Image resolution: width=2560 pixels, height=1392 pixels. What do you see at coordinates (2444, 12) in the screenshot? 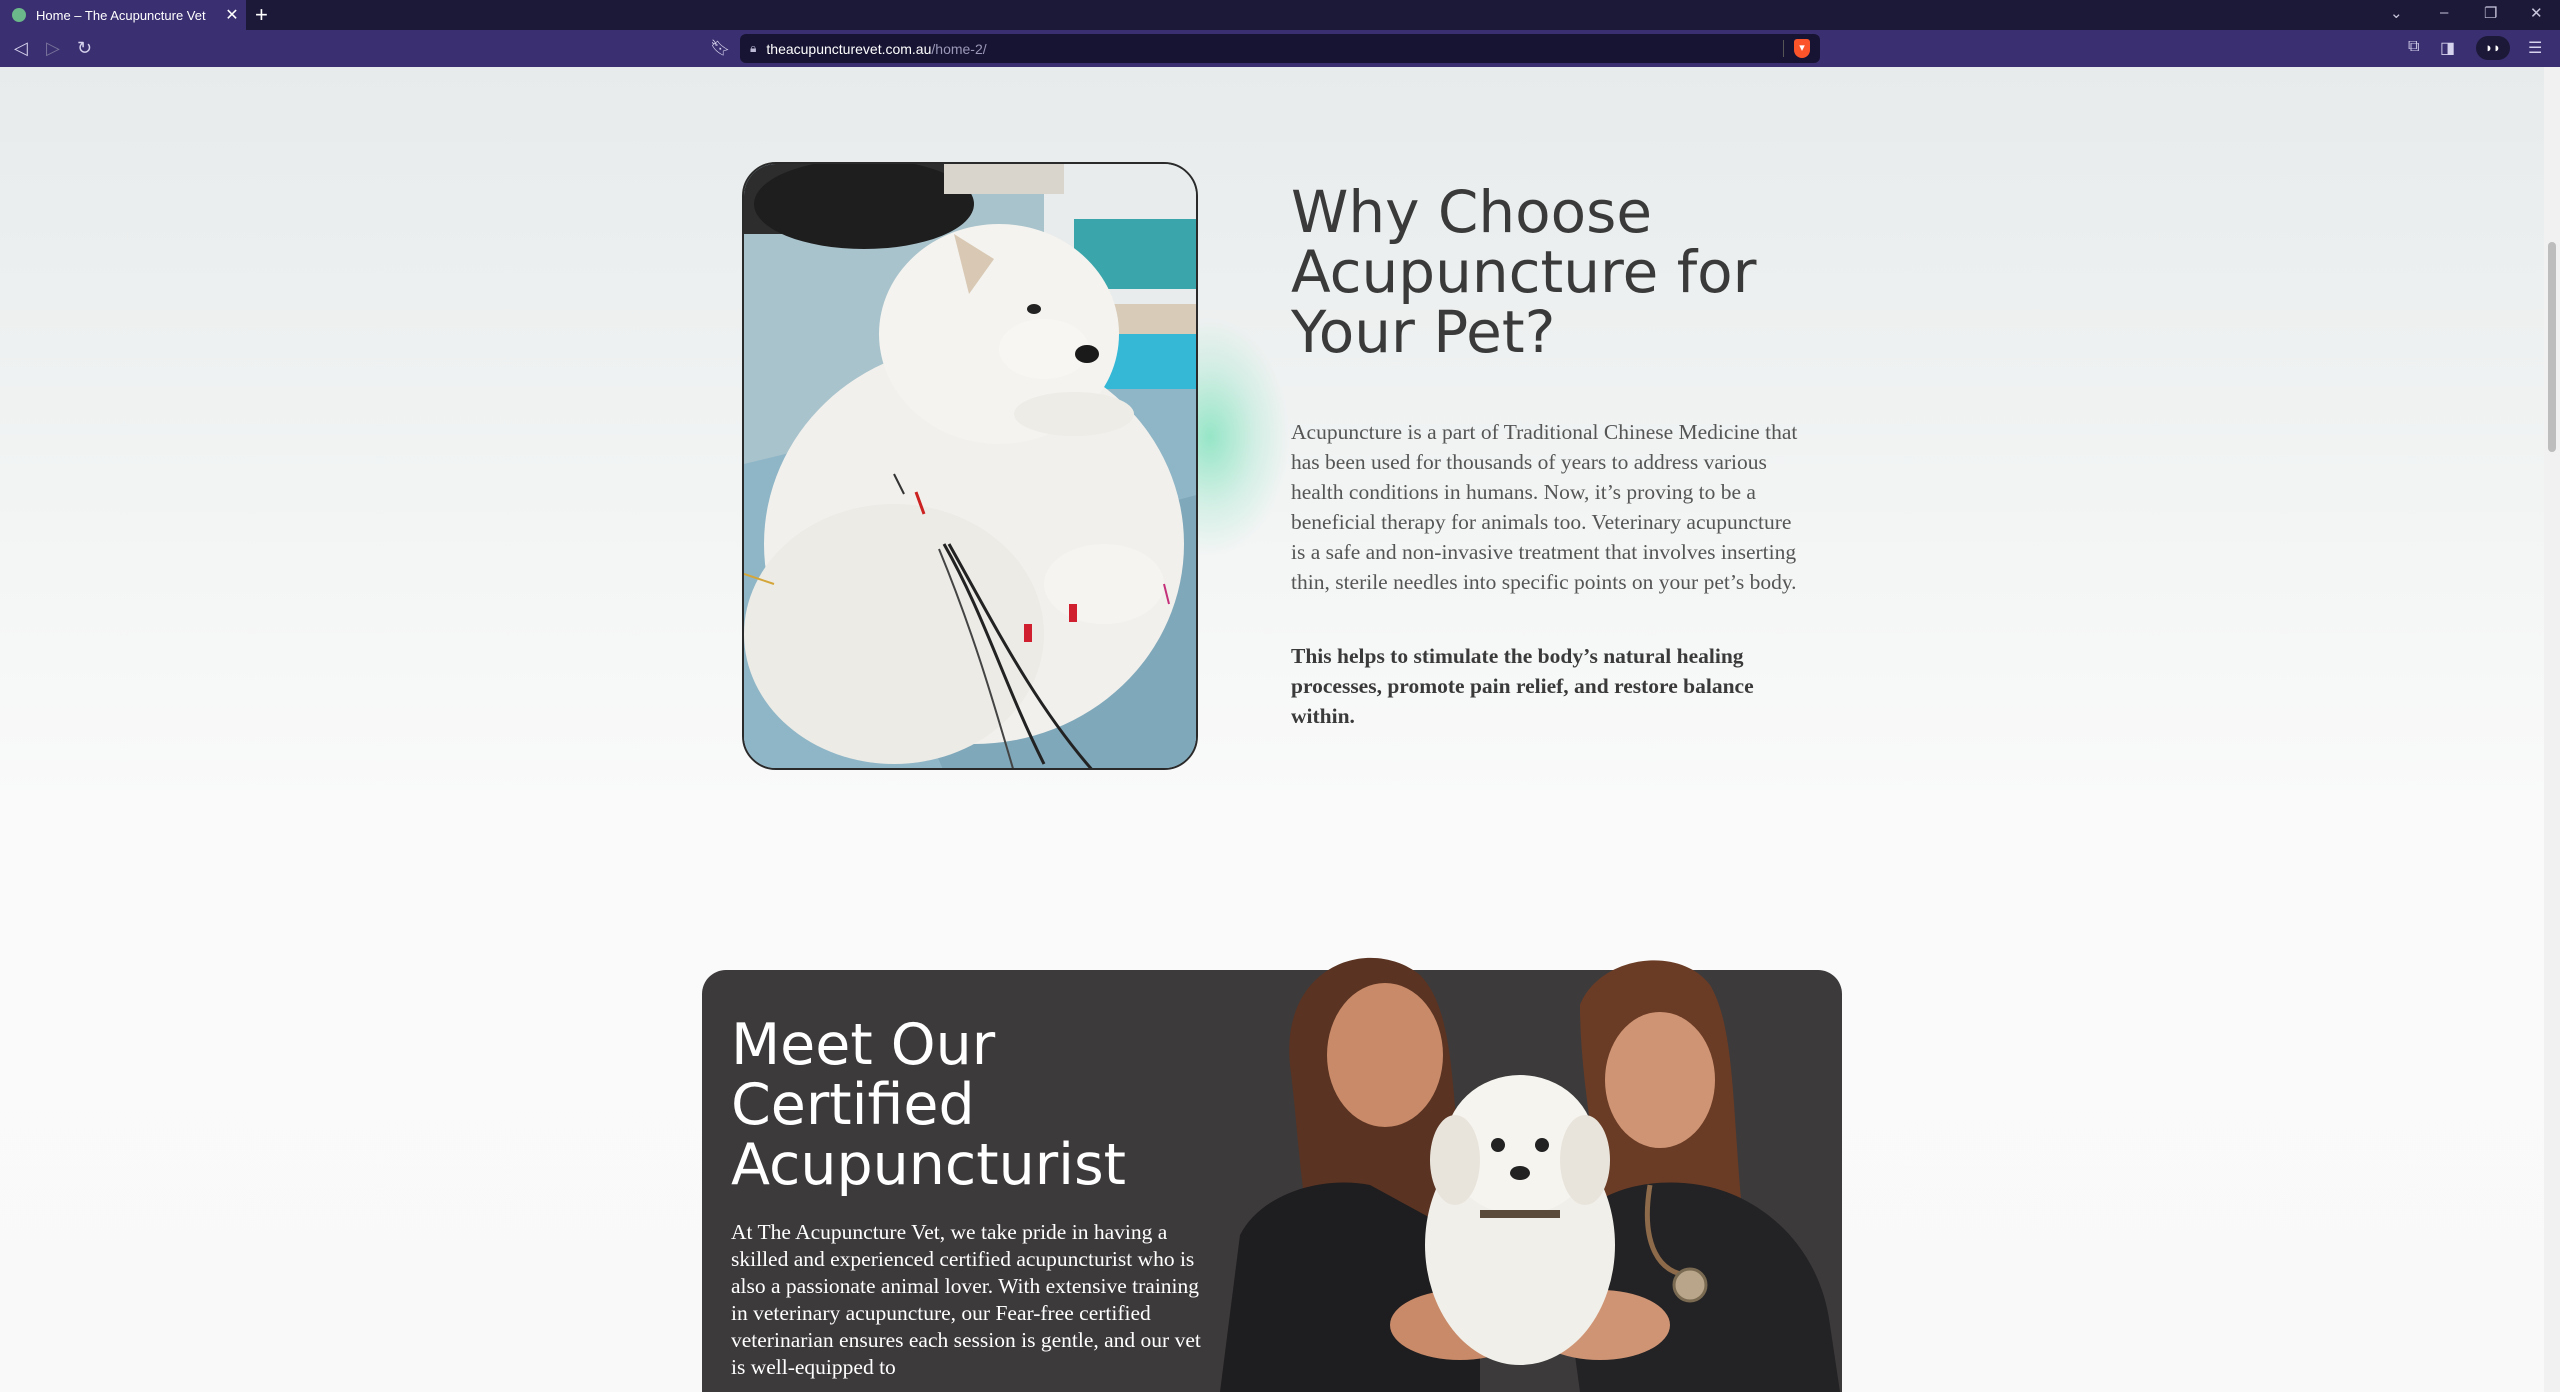
I see `minimize-button: –` at bounding box center [2444, 12].